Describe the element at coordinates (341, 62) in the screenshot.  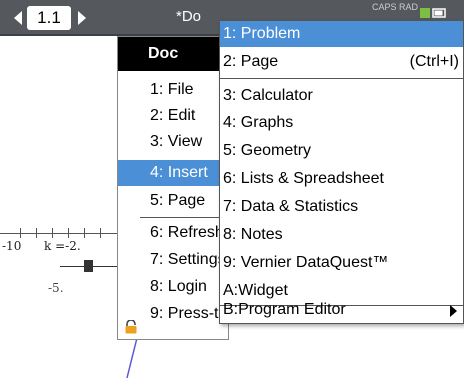
I see `insert-item-page: 2: Page (Ctrl+I)` at that location.